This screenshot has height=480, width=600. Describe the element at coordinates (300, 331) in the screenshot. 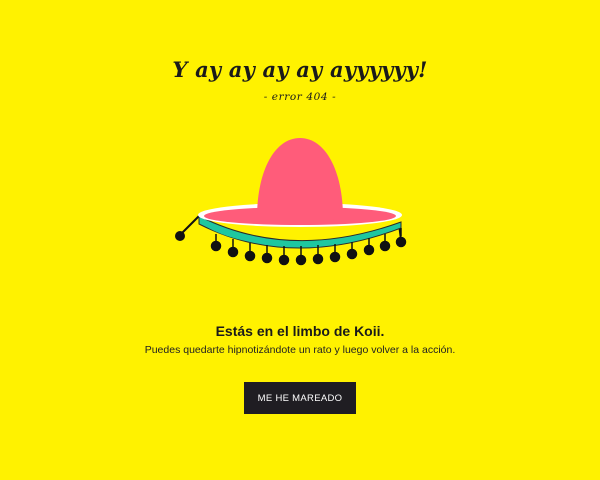

I see `message-title: Estás en el limbo de Koii.` at that location.